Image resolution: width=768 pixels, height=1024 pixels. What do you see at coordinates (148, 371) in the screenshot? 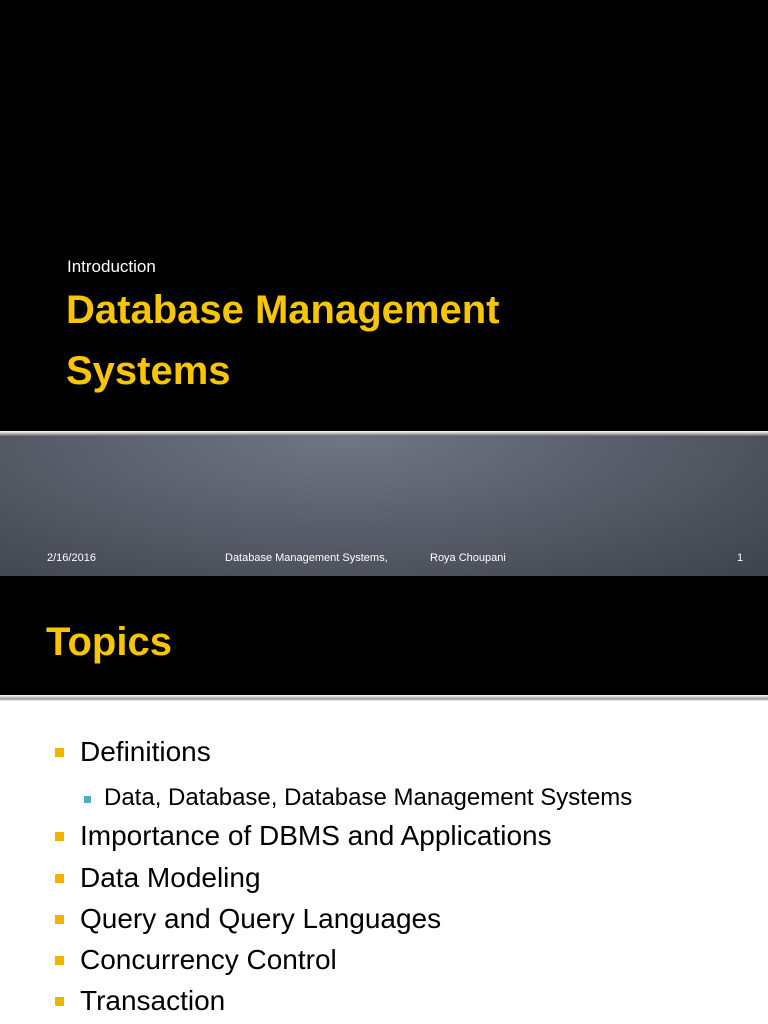
I see `slide-title-line2: Systems` at bounding box center [148, 371].